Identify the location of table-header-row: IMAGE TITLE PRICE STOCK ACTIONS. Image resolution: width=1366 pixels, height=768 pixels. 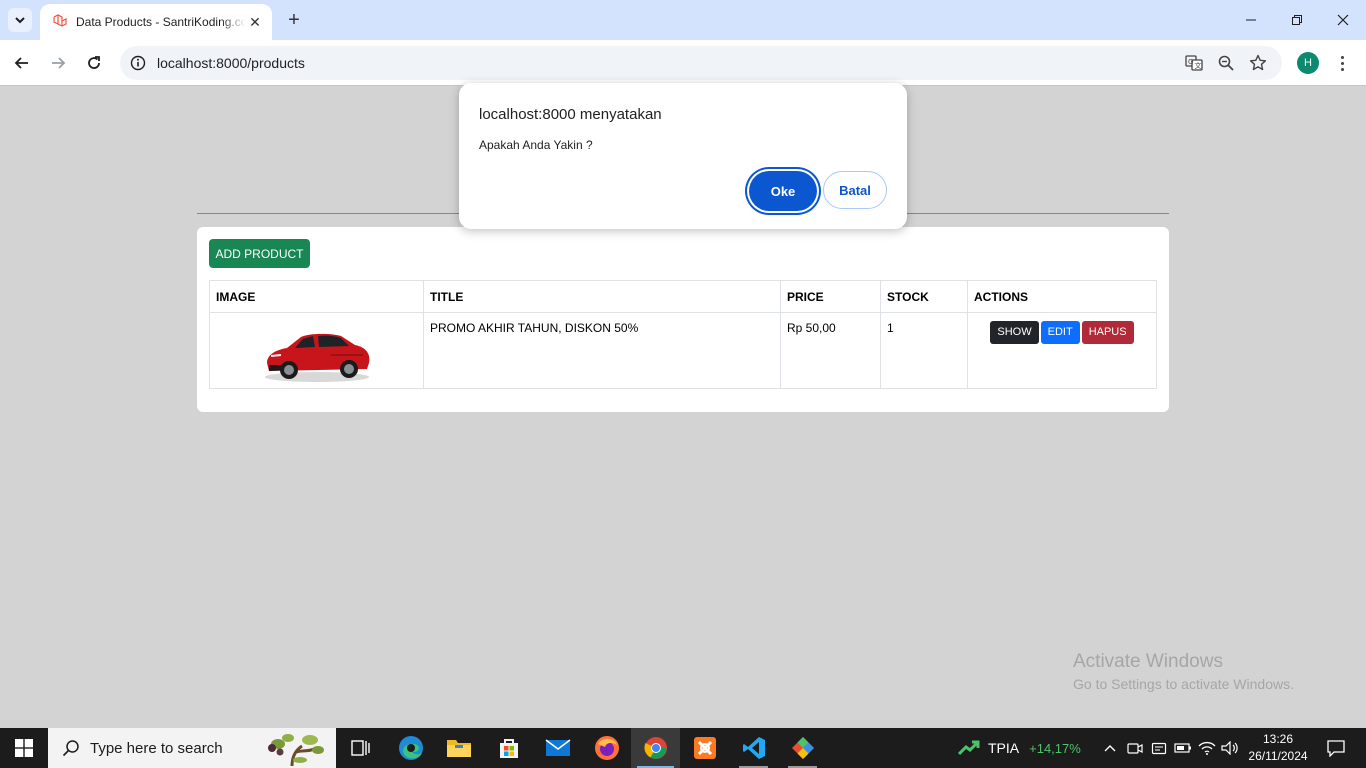
(683, 296).